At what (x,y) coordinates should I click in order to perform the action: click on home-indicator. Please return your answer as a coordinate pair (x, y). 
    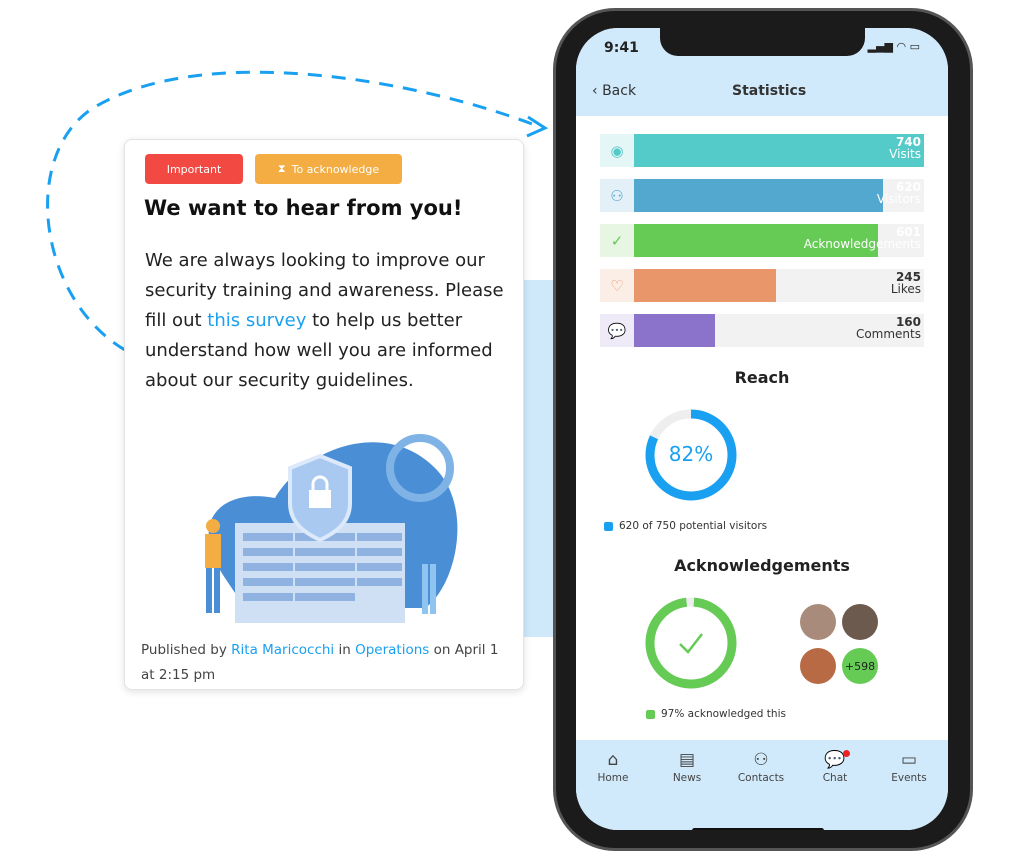
    Looking at the image, I should click on (758, 829).